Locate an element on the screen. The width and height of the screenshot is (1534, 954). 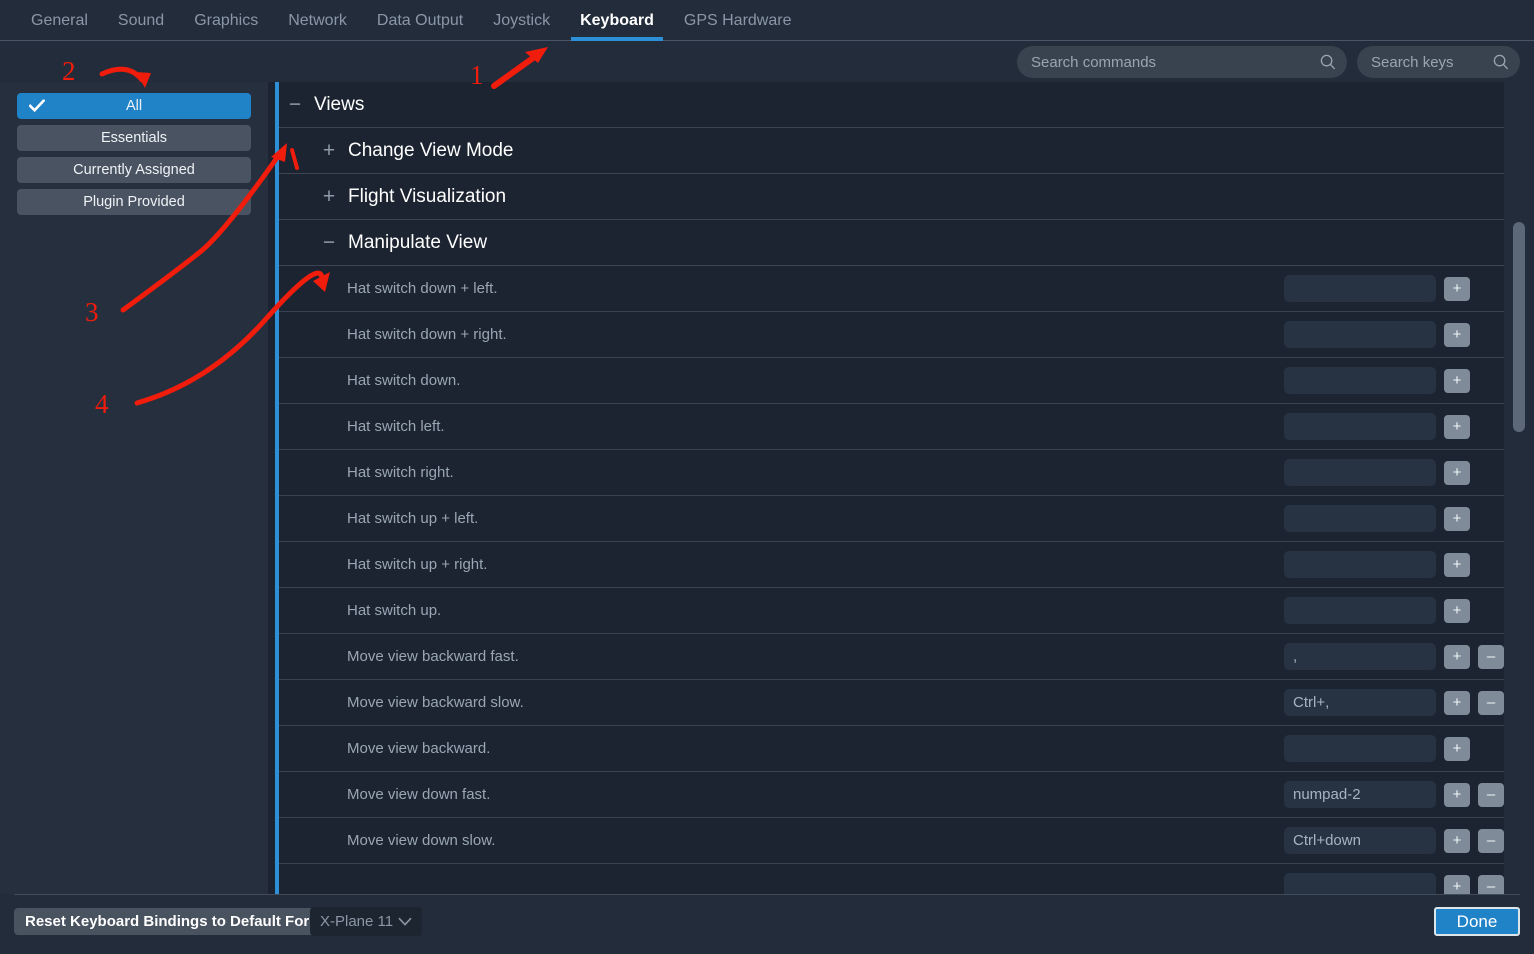
tab-joystick: Joystick is located at coordinates (521, 20).